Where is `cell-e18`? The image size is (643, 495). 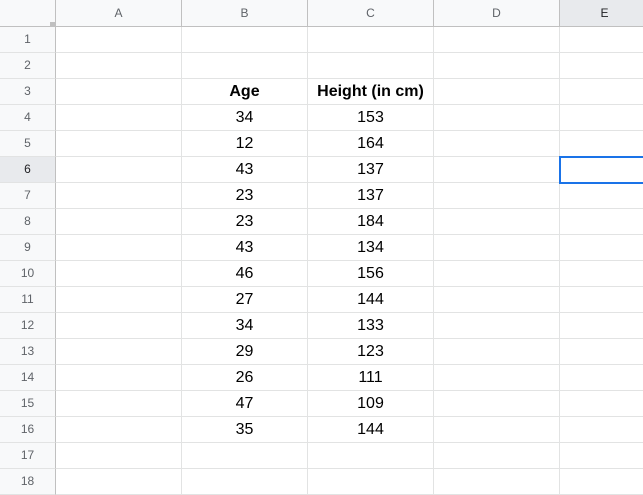 cell-e18 is located at coordinates (601, 482).